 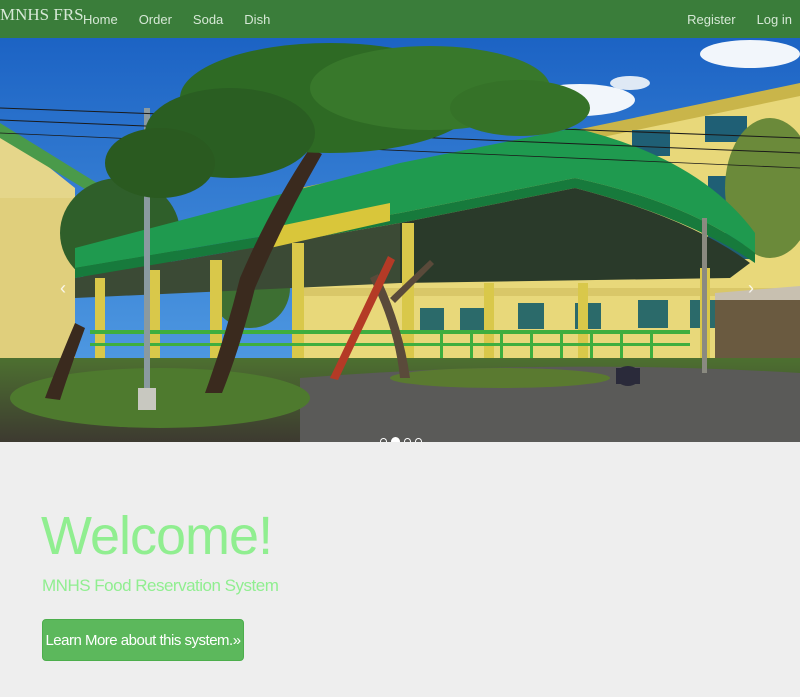 What do you see at coordinates (100, 19) in the screenshot?
I see `nav-link-home: Home` at bounding box center [100, 19].